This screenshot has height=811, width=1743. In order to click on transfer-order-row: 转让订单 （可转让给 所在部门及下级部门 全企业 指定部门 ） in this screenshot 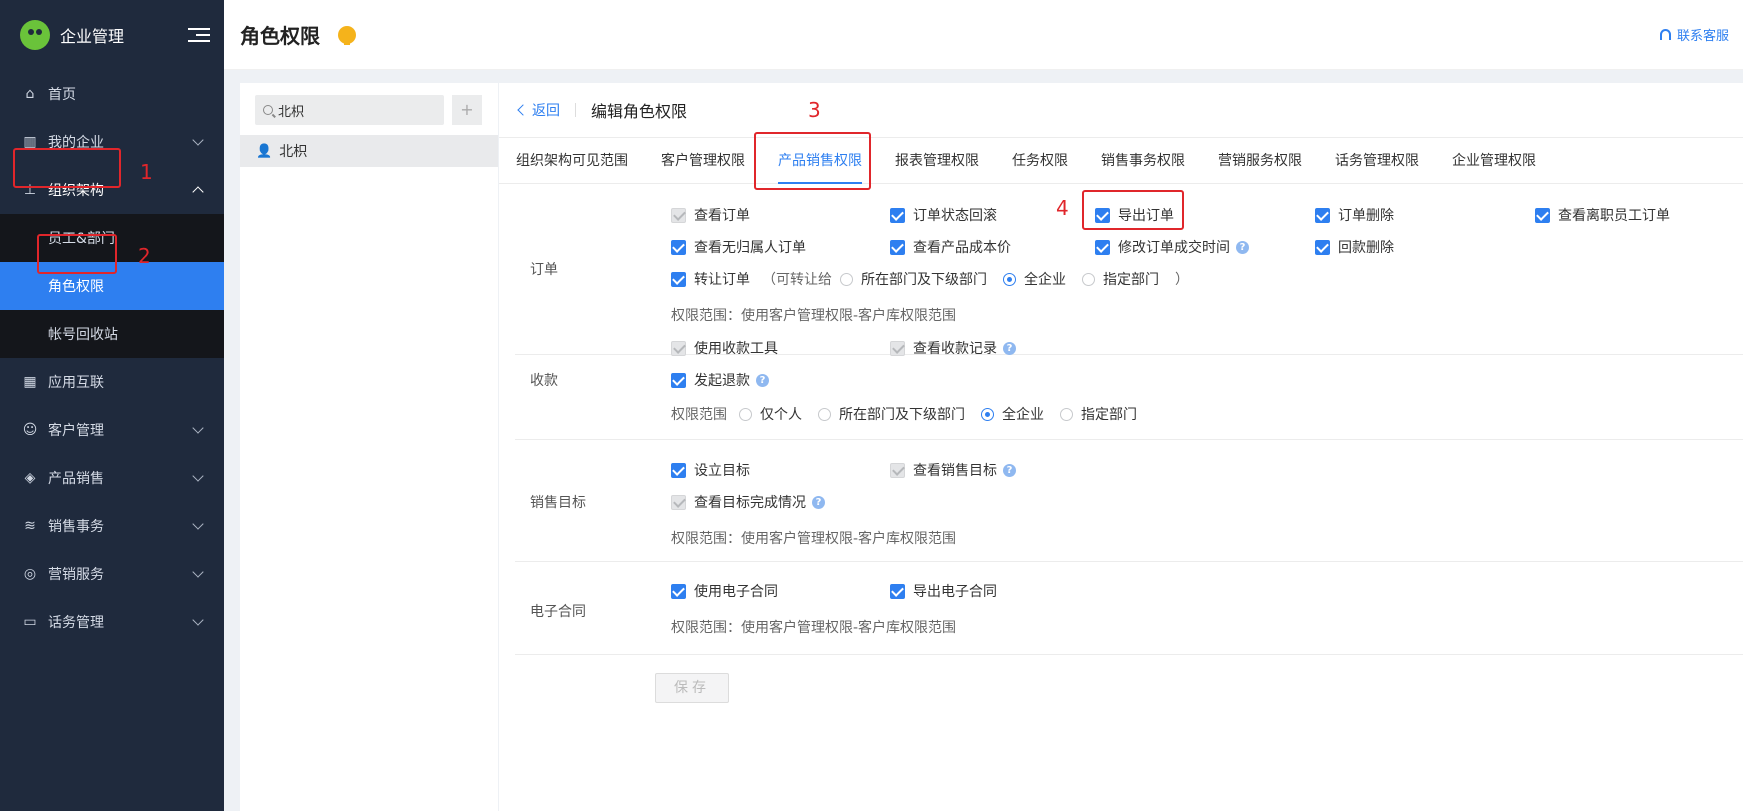, I will do `click(930, 279)`.